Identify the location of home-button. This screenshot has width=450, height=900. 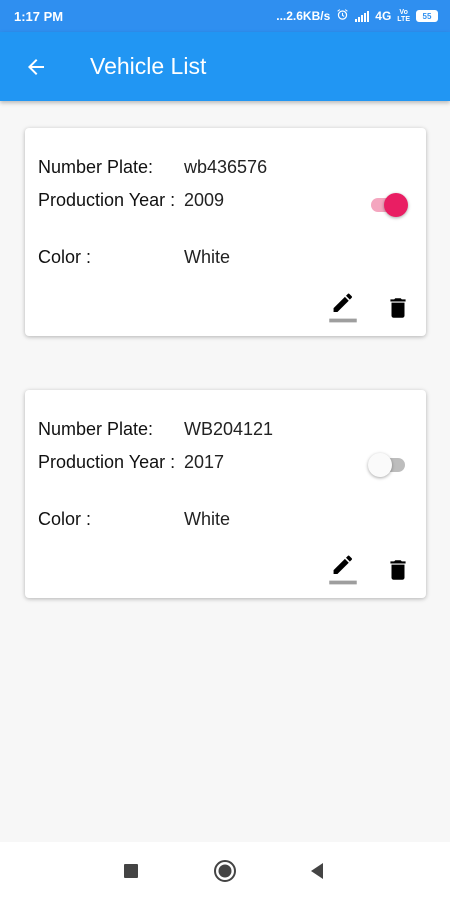
(225, 871).